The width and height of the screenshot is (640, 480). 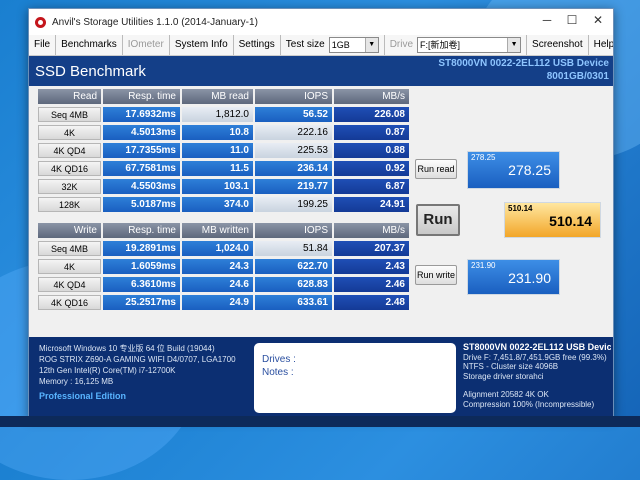 I want to click on row-label: 128K, so click(x=69, y=204).